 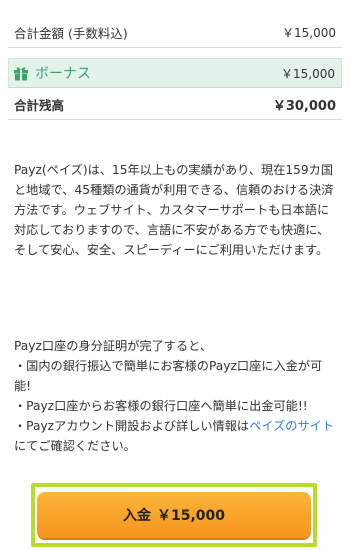 I want to click on deposit-button-label: 入金, so click(x=136, y=516).